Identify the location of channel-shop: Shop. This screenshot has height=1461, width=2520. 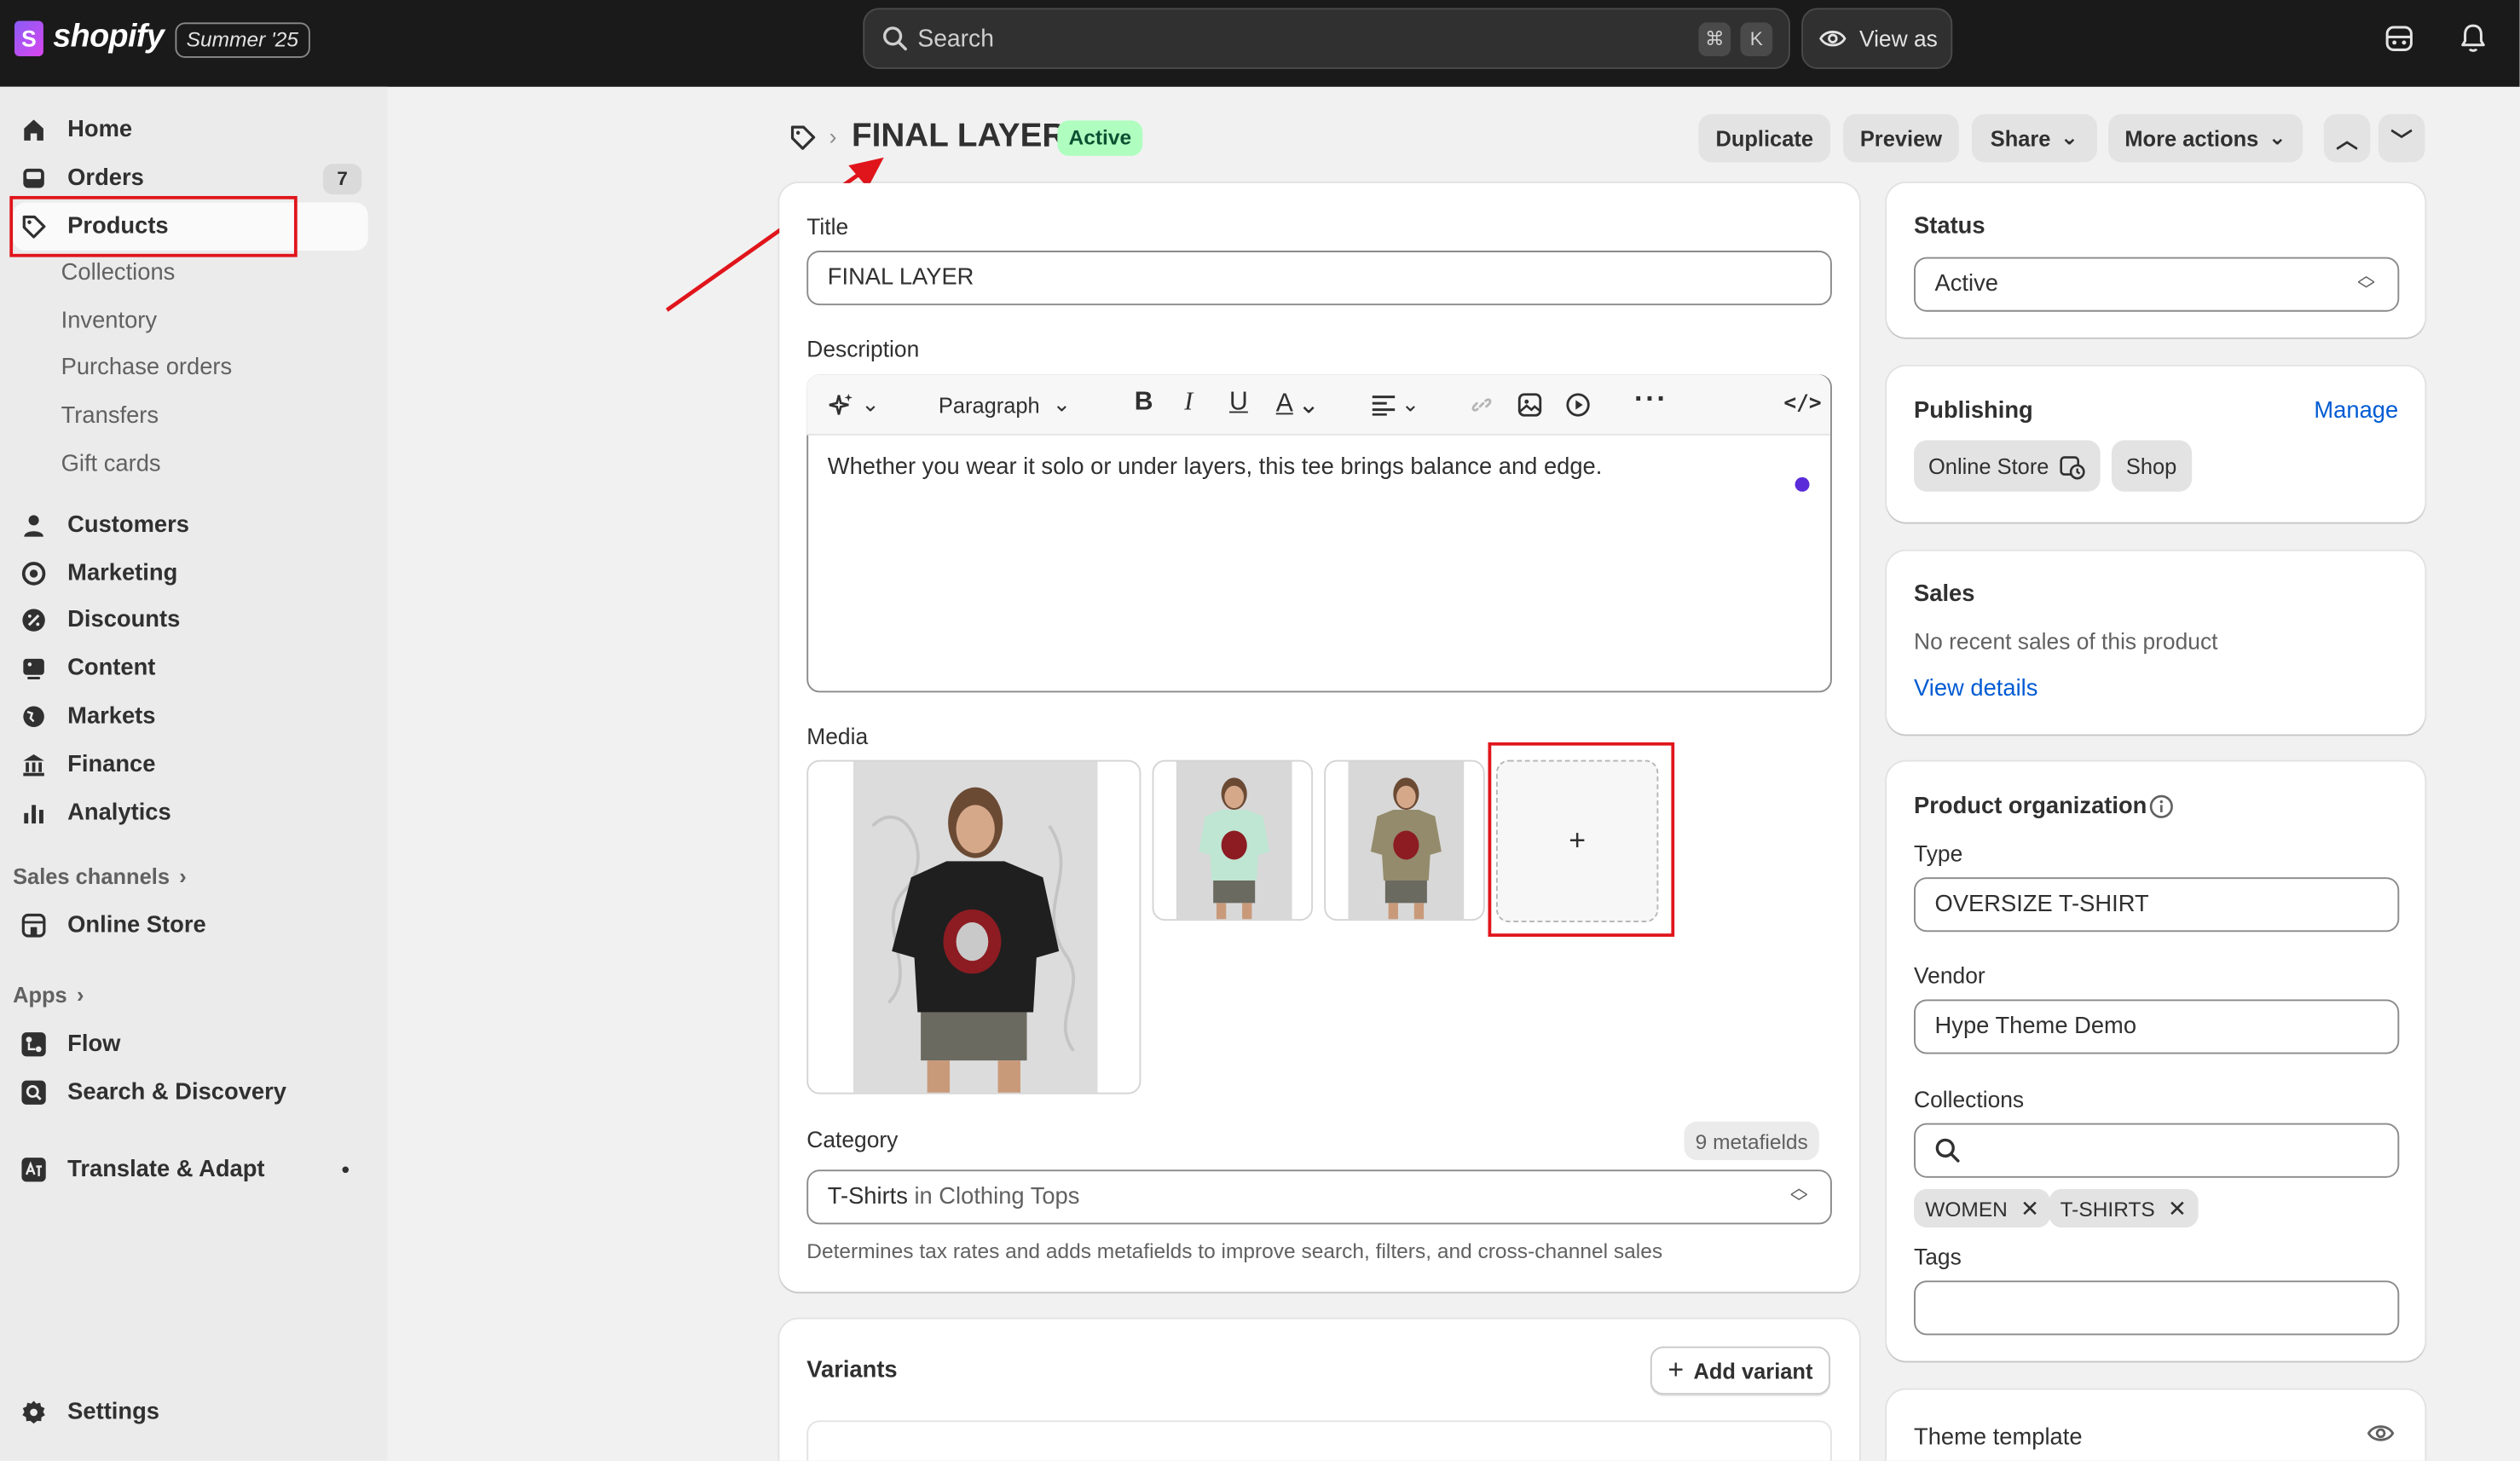
(2151, 466).